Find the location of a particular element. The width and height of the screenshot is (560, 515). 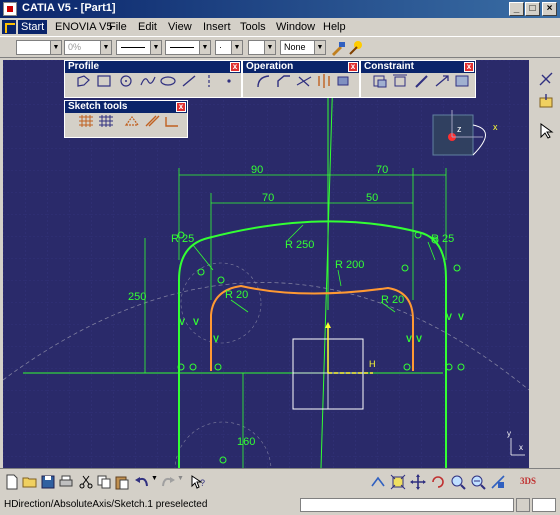

graphic-properties-icon is located at coordinates (356, 48).